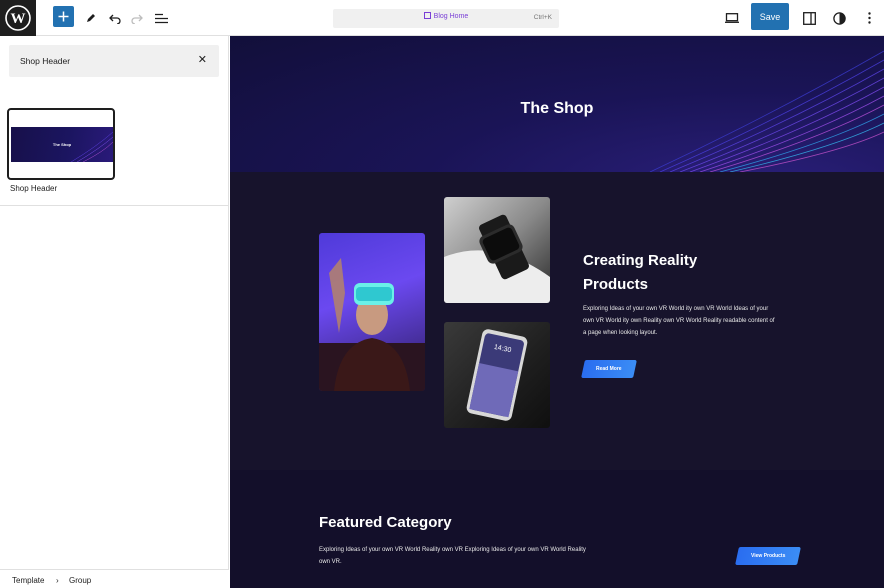 This screenshot has width=884, height=588. I want to click on command-palette-bar: Blog Home Ctrl+K, so click(446, 18).